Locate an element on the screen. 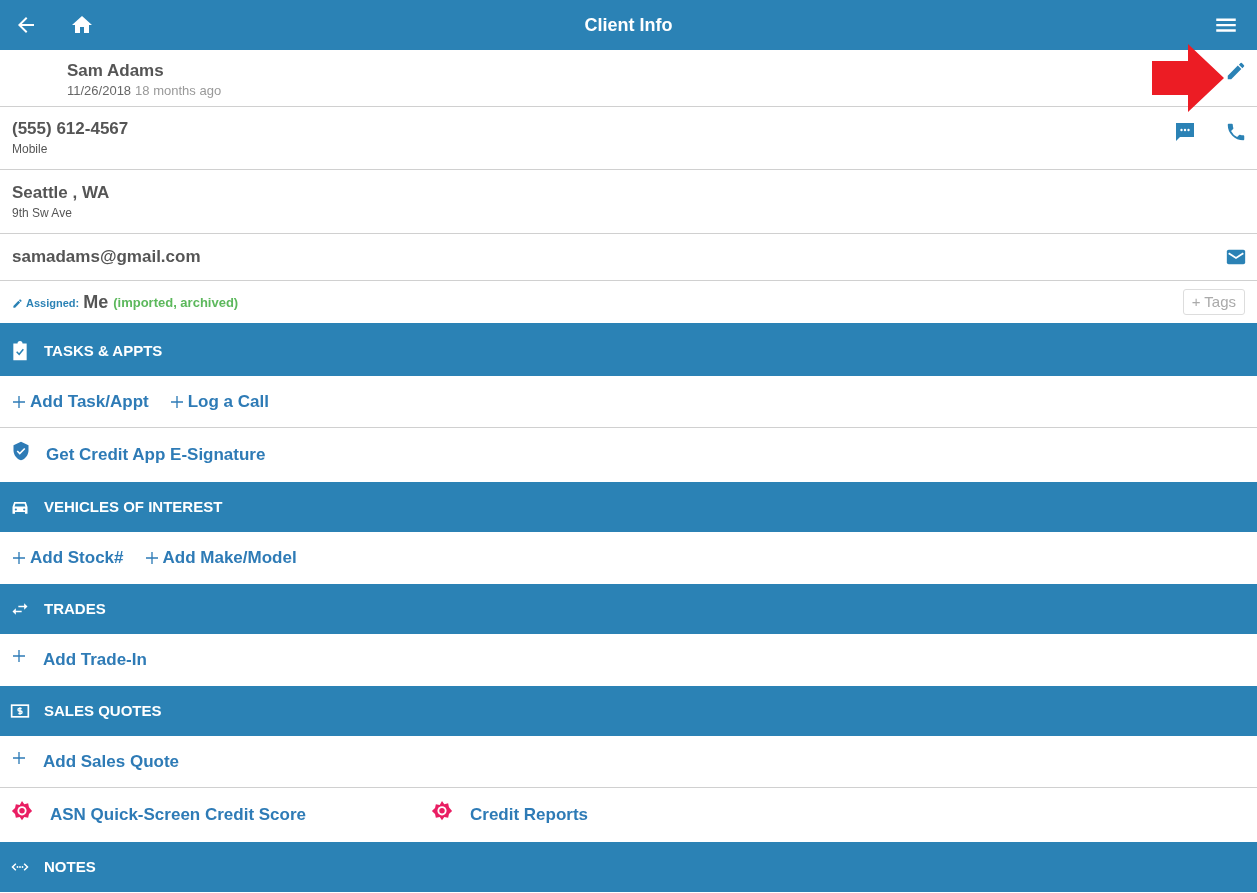 The width and height of the screenshot is (1257, 893). assigned-status: (imported, archived) is located at coordinates (176, 303).